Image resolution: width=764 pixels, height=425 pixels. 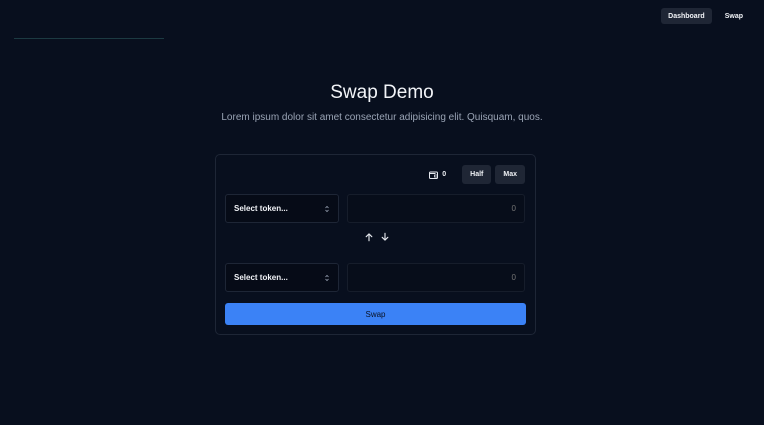 I want to click on nav-swap-button: Swap, so click(x=734, y=16).